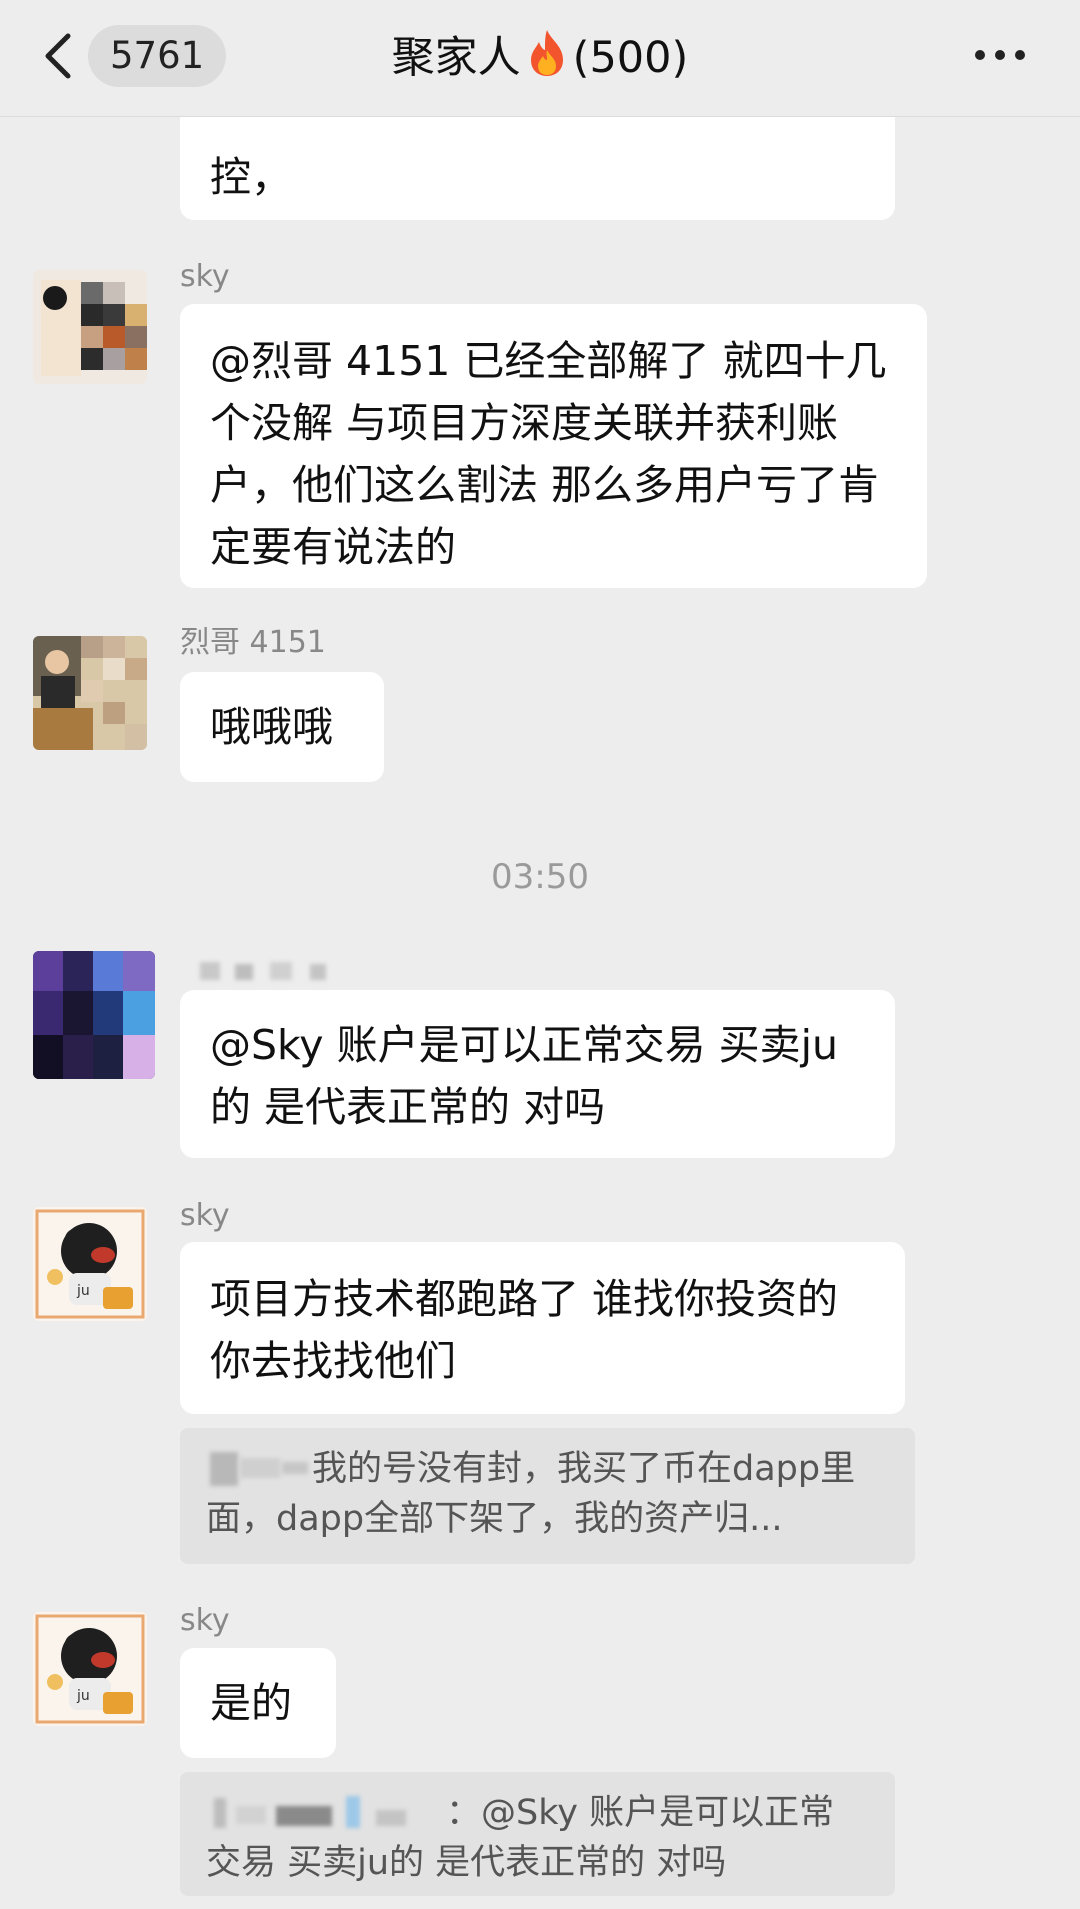  I want to click on member-count: (500), so click(630, 58).